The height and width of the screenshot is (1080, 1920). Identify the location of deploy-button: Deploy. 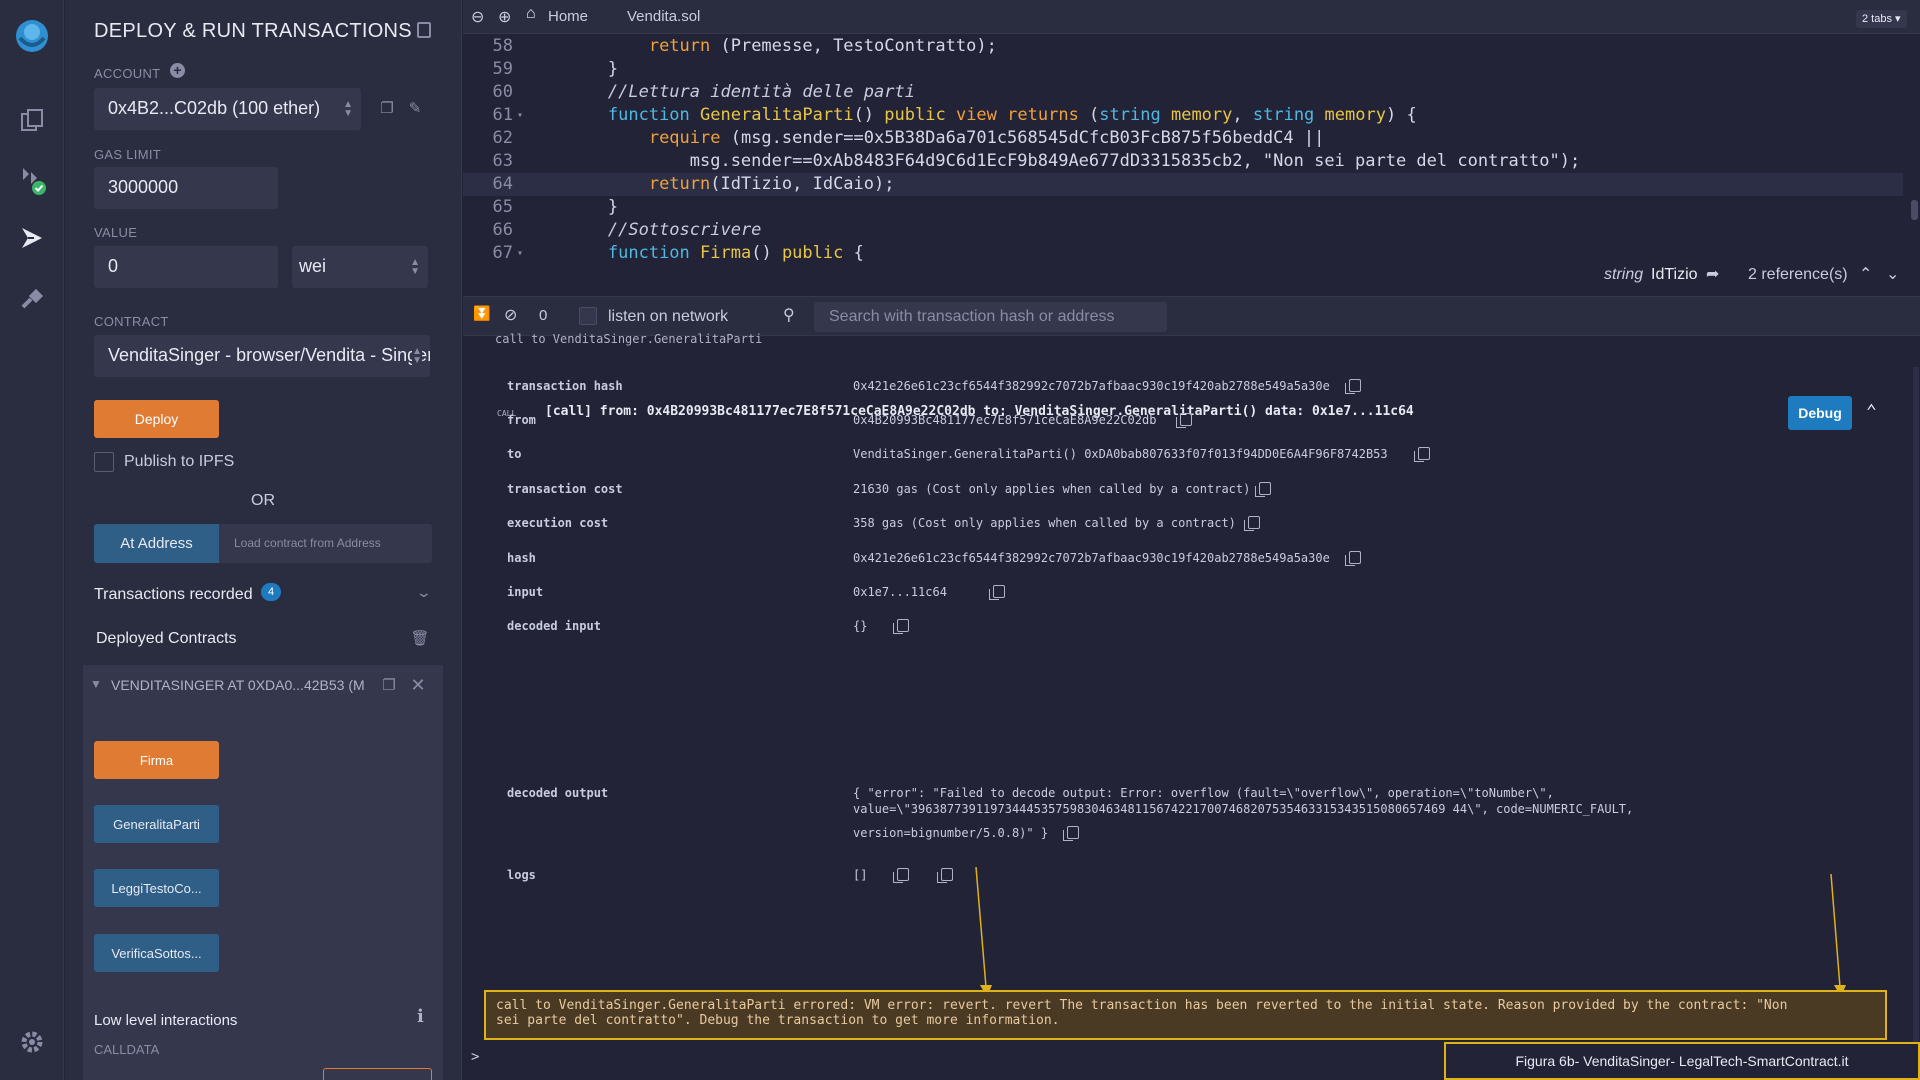
(156, 419).